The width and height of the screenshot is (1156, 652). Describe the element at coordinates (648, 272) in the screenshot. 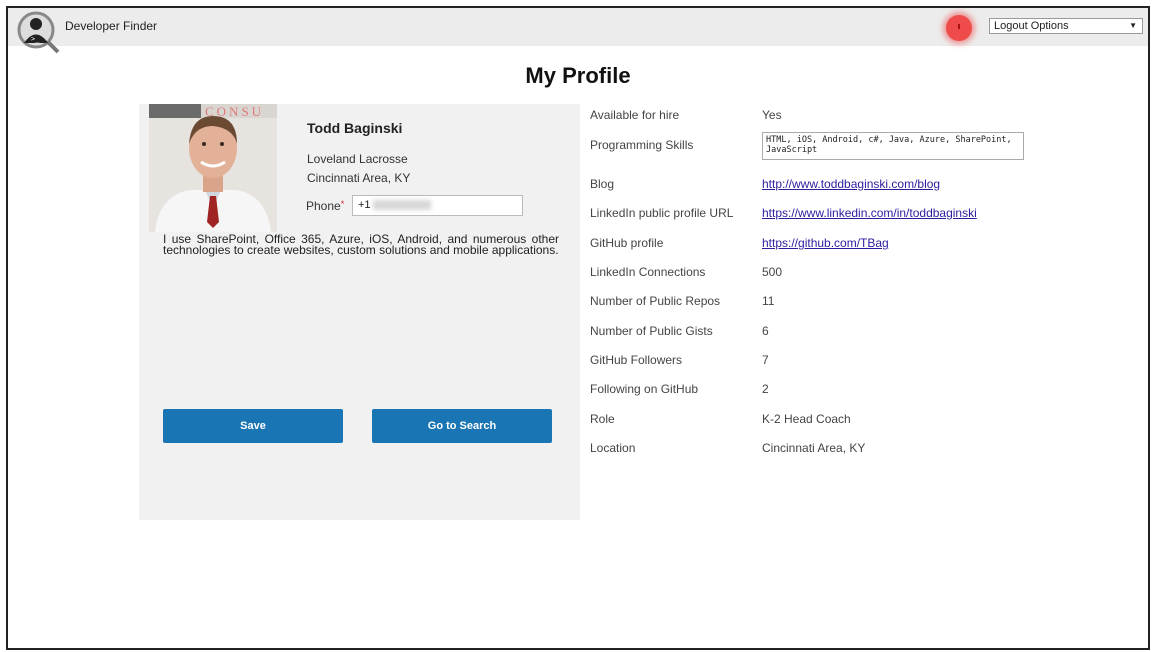

I see `detail-label: LinkedIn Connections` at that location.